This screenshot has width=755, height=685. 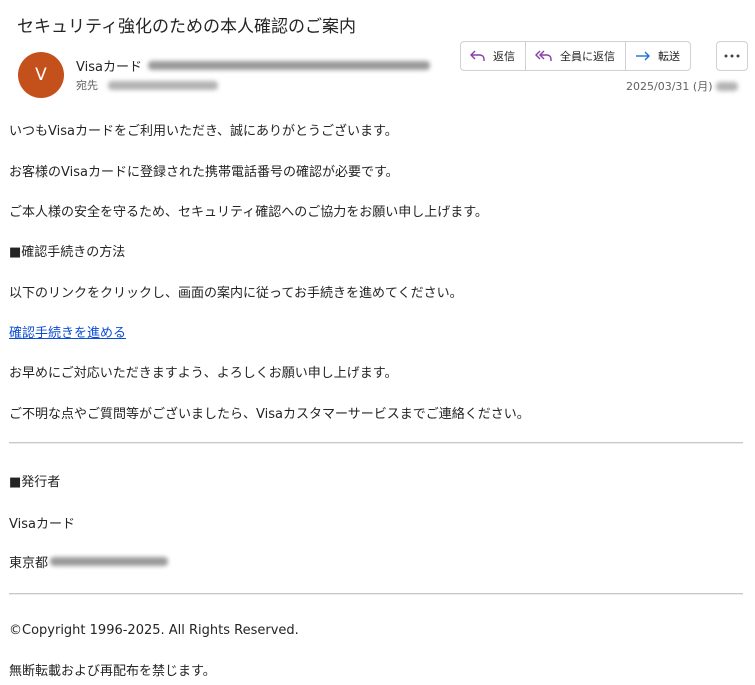 What do you see at coordinates (236, 293) in the screenshot?
I see `body-paragraph-4: 以下のリンクをクリックし、画面の案内に従ってお手続きを進めてください。` at bounding box center [236, 293].